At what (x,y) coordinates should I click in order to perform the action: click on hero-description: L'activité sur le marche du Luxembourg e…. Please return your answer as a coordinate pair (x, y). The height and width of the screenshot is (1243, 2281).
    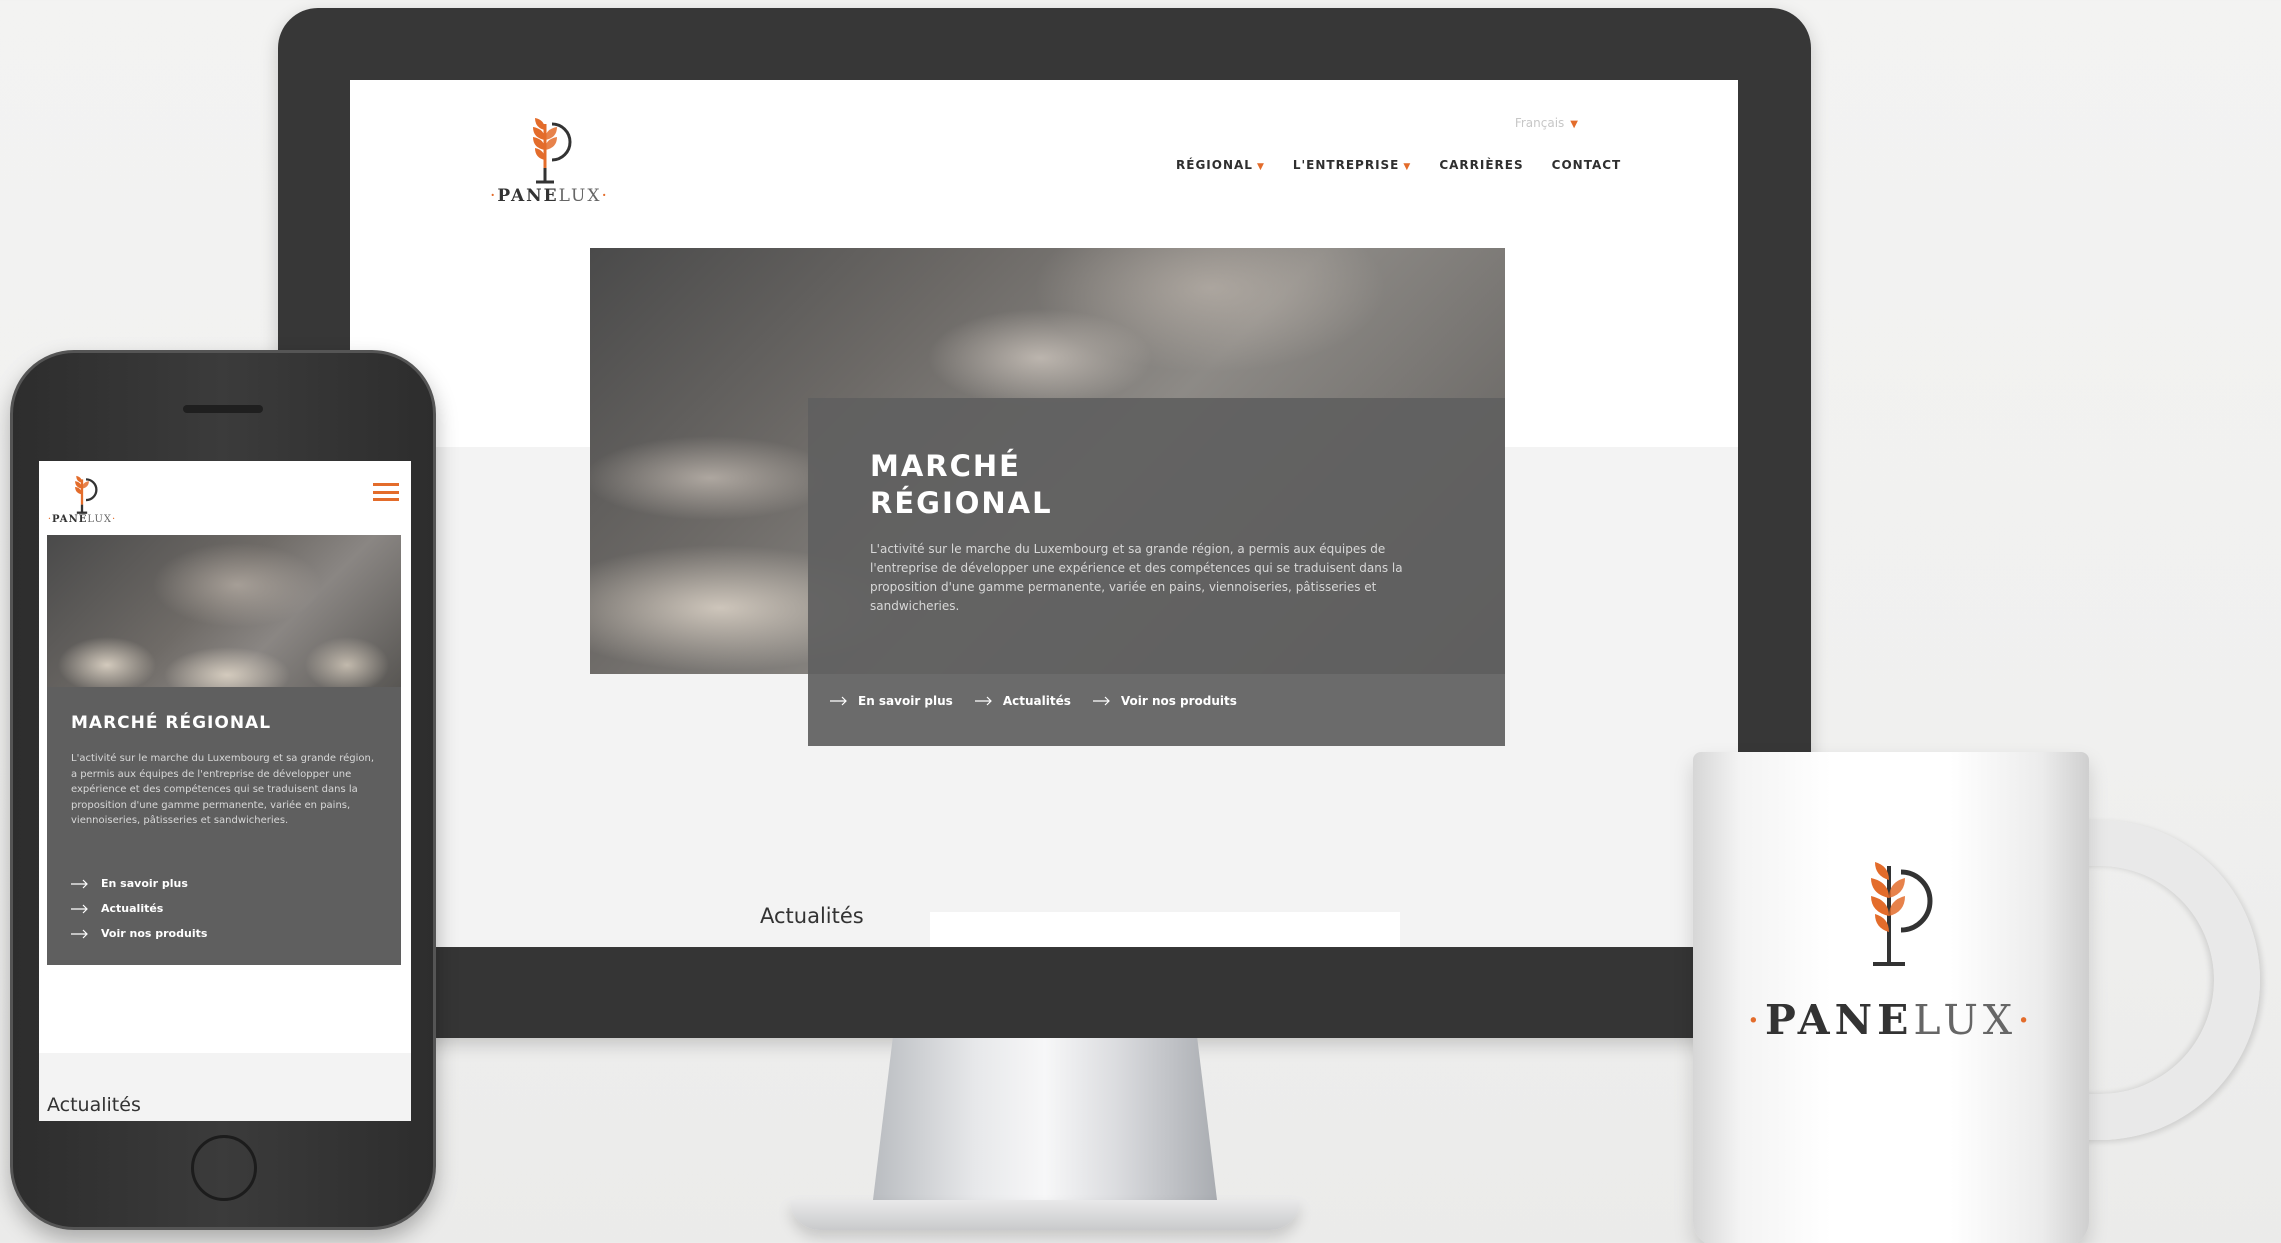
    Looking at the image, I should click on (1136, 577).